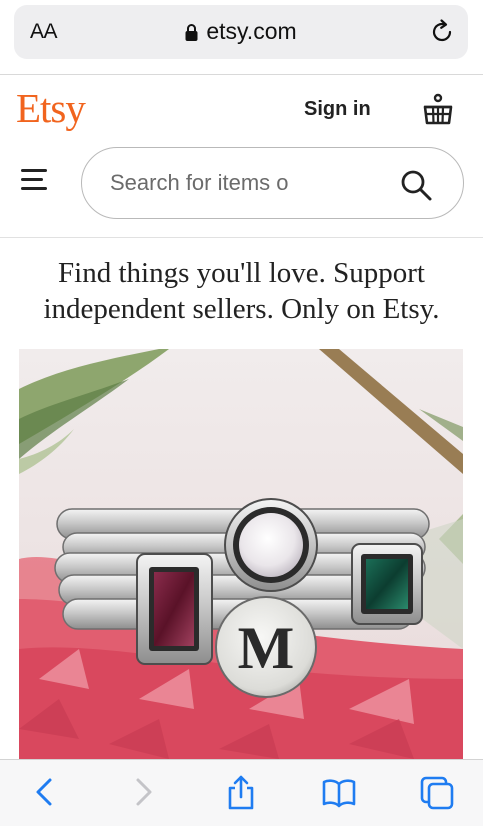 The width and height of the screenshot is (483, 826). Describe the element at coordinates (51, 108) in the screenshot. I see `etsy-logo: Etsy` at that location.